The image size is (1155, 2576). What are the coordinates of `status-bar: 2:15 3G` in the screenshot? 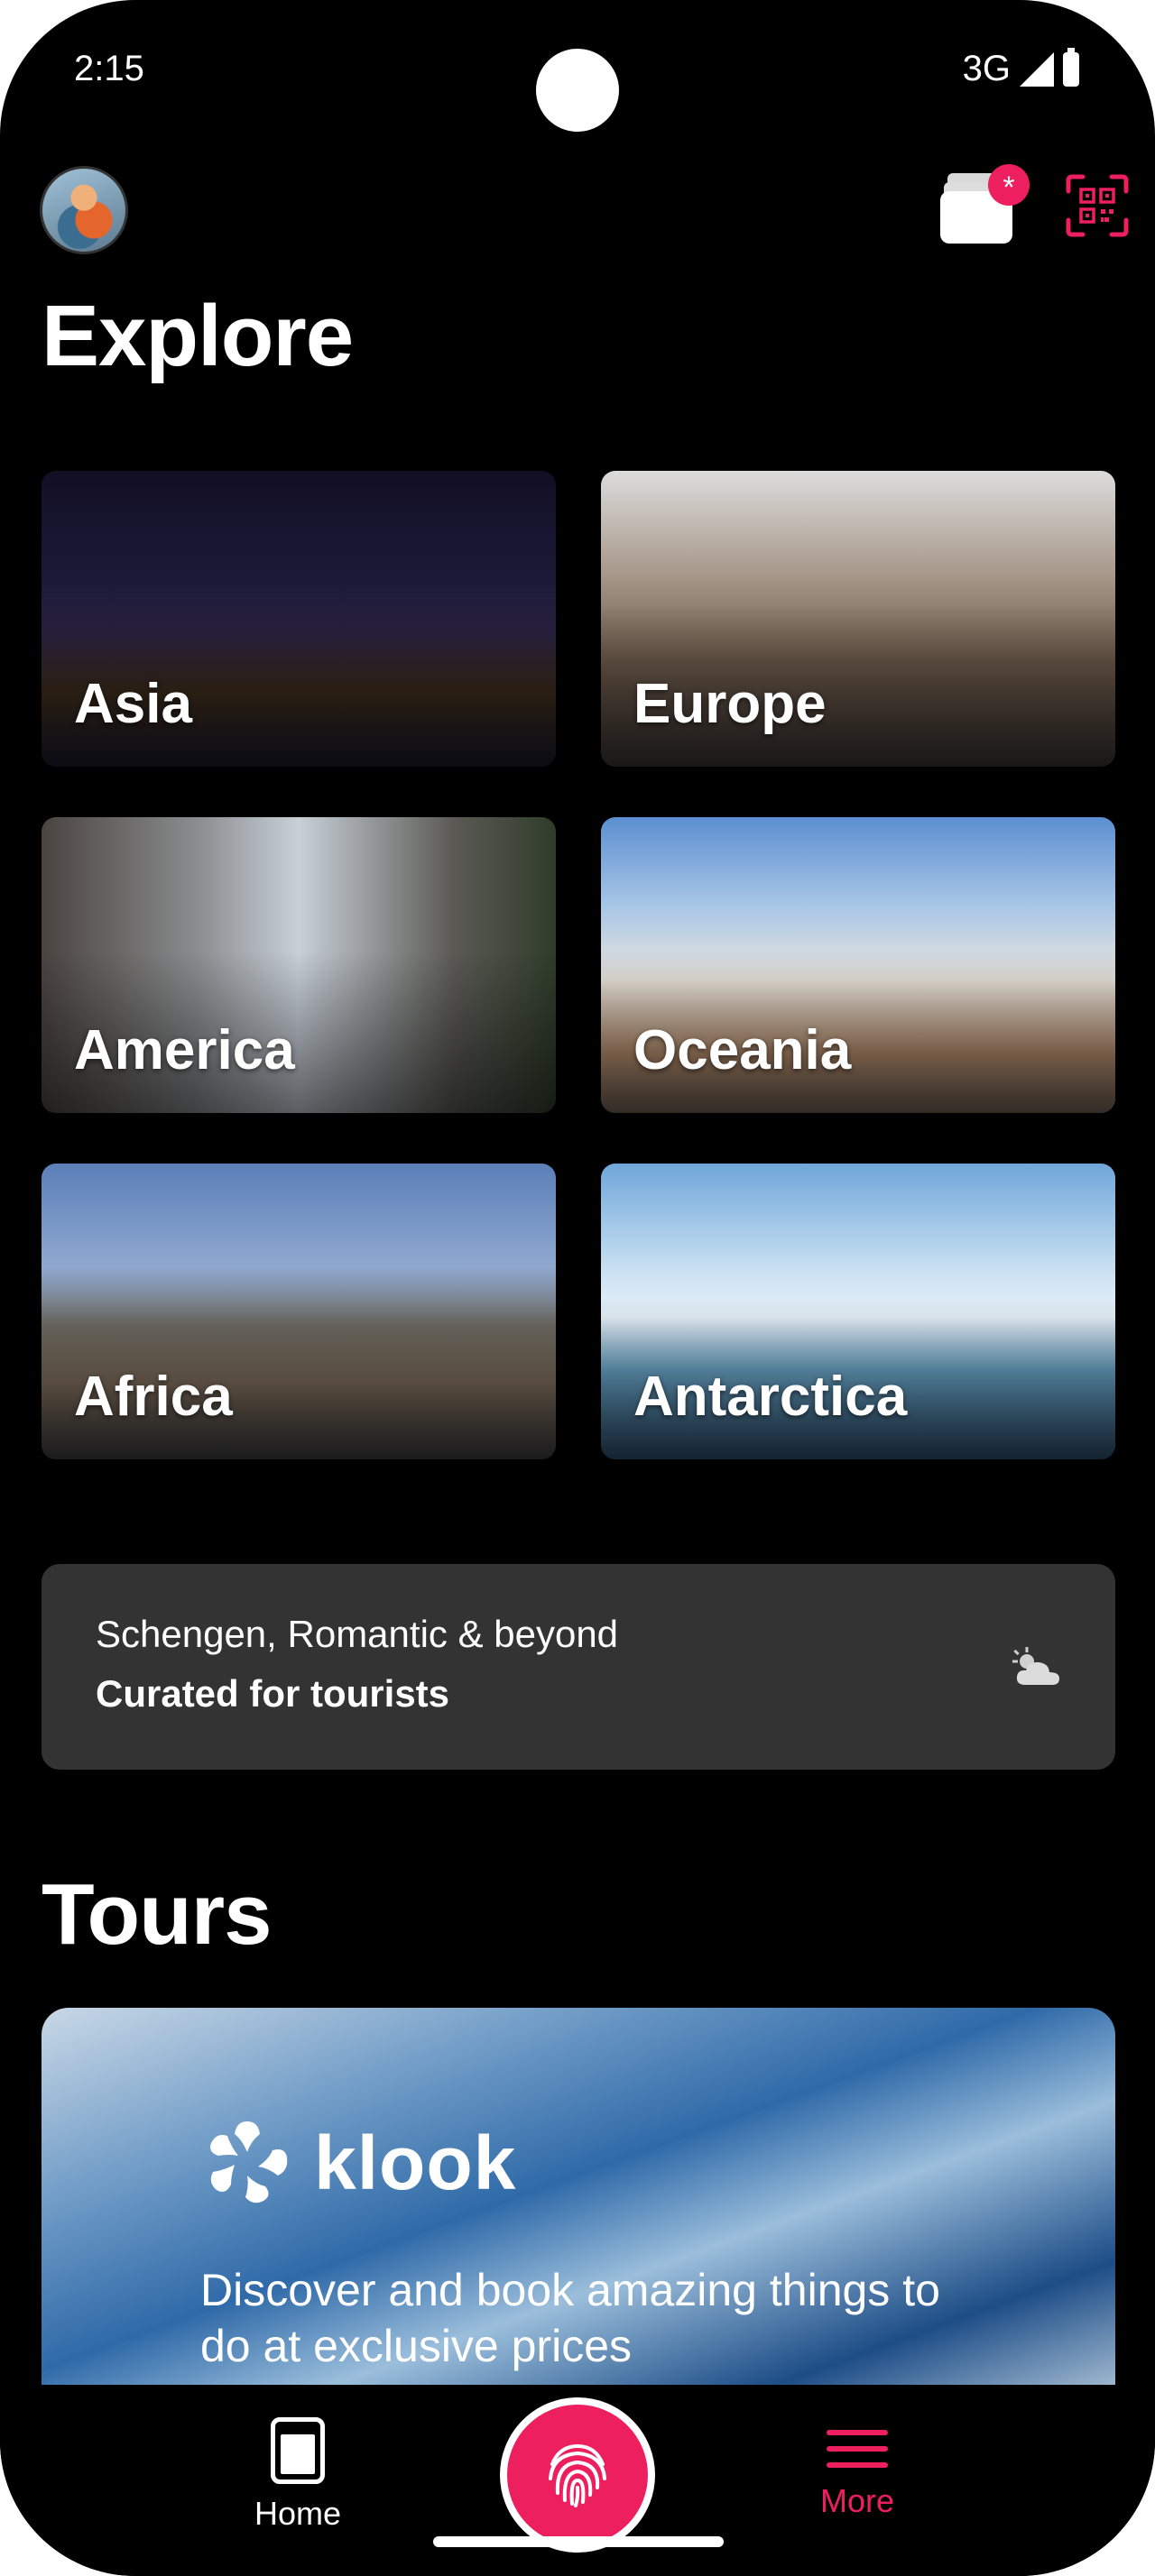 It's located at (577, 84).